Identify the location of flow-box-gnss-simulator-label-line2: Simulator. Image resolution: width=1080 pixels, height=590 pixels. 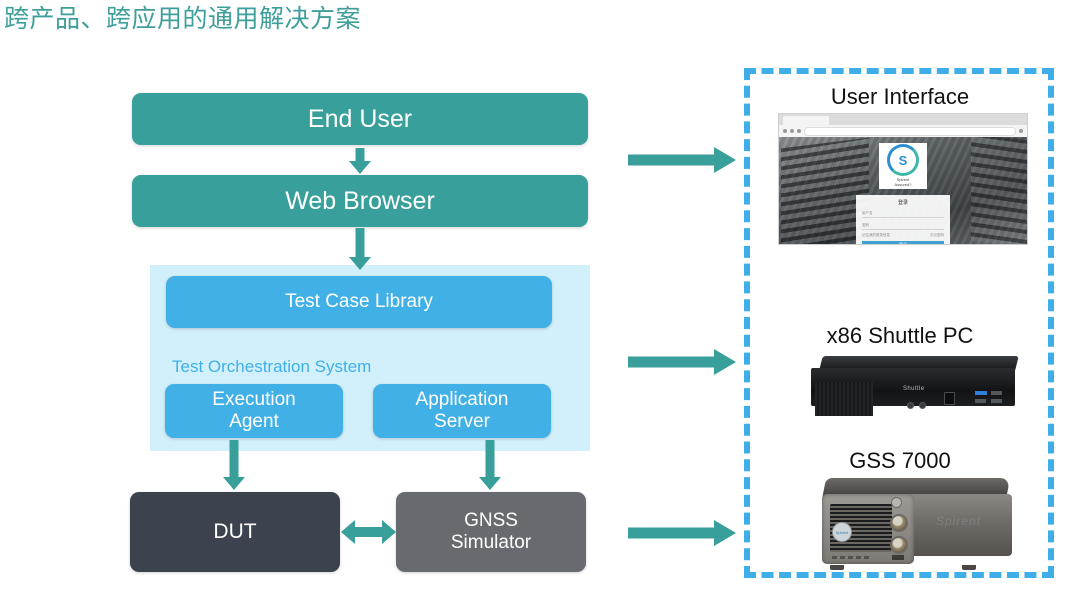
(491, 542).